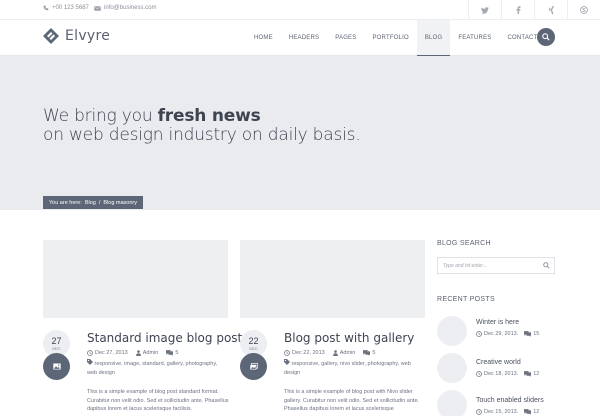  I want to click on recent-post-title: Creative world, so click(498, 362).